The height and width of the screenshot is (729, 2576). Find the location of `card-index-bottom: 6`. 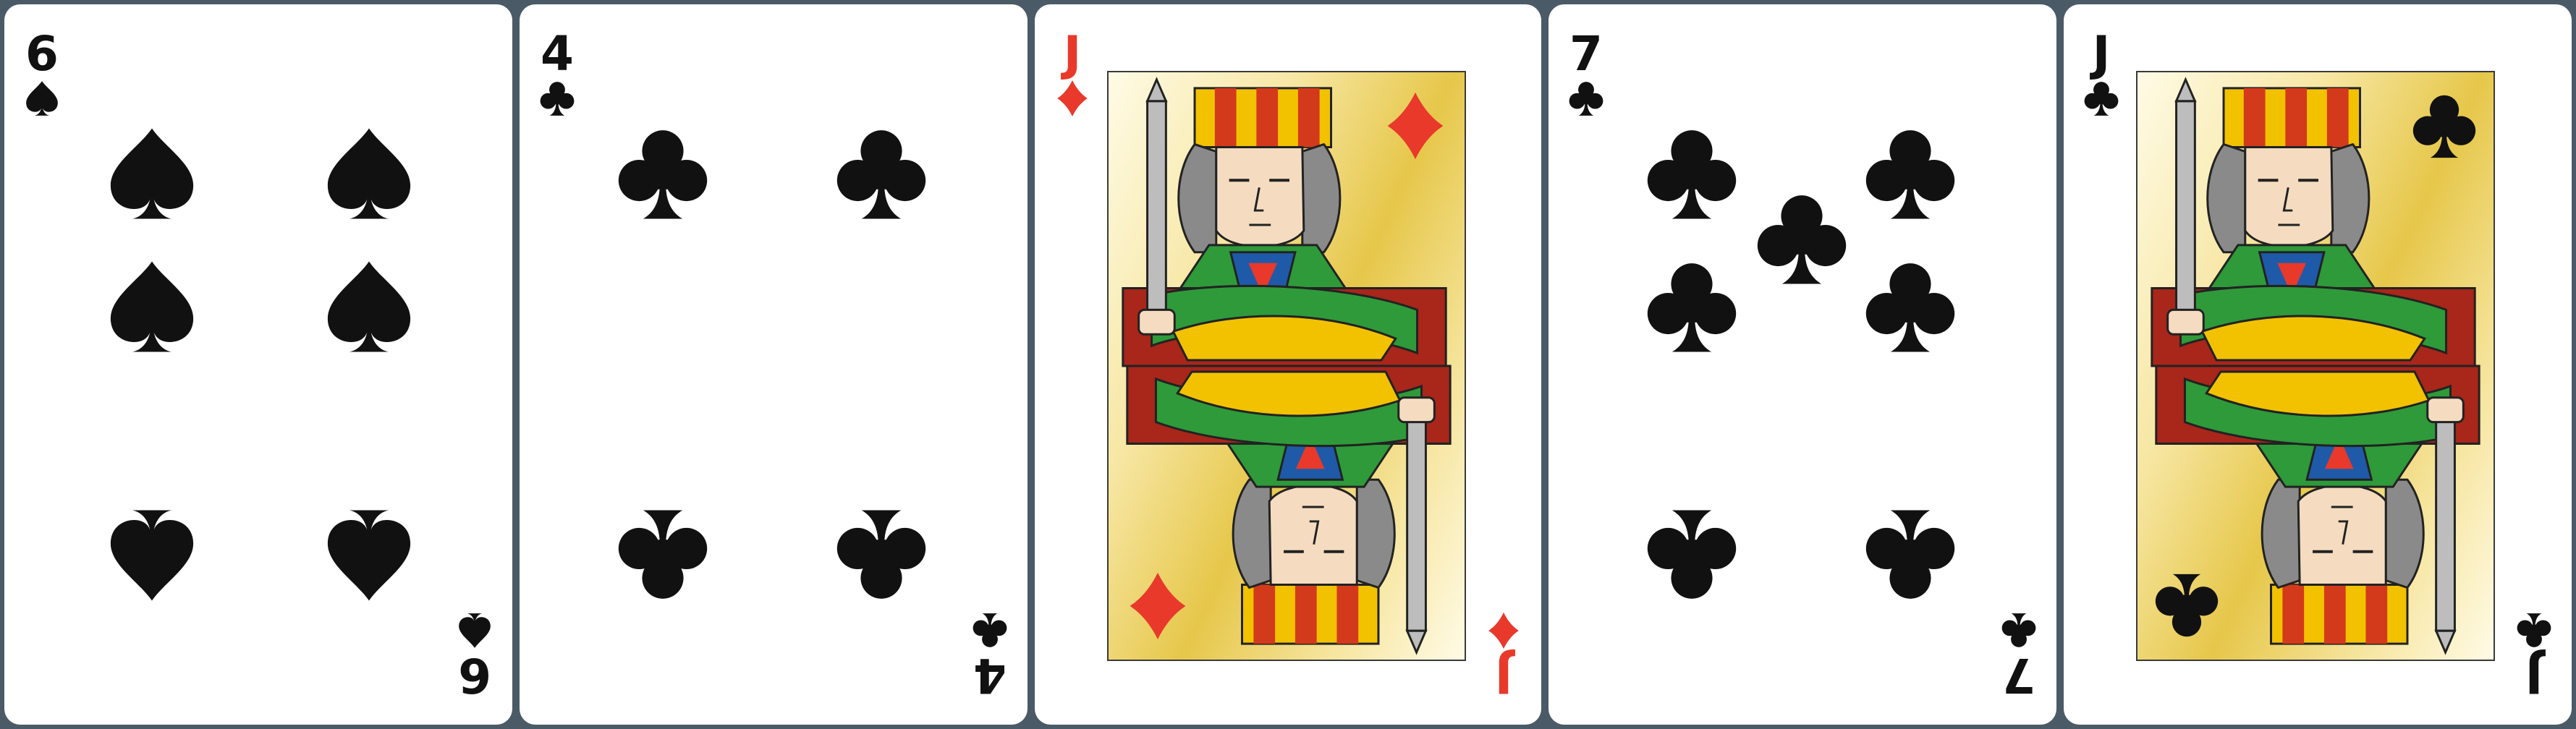

card-index-bottom: 6 is located at coordinates (475, 657).